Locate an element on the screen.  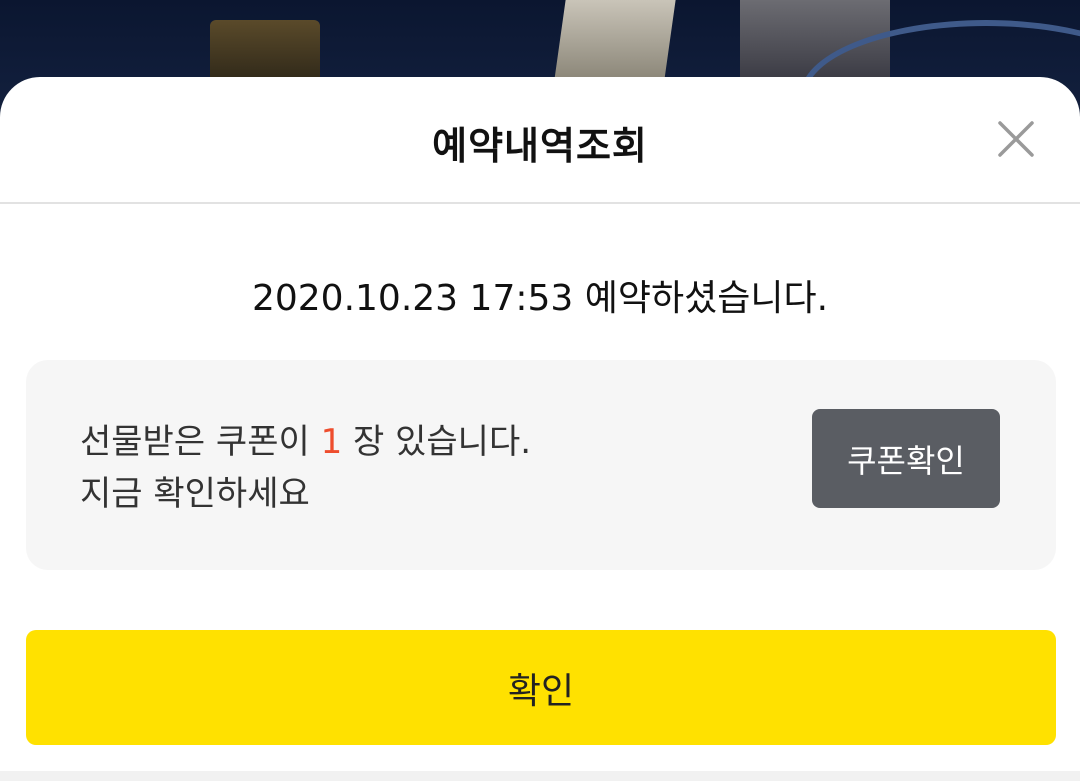
coupon-message: 선물받은 쿠폰이 1 장 있습니다. 지금 확인하세요 is located at coordinates (305, 468).